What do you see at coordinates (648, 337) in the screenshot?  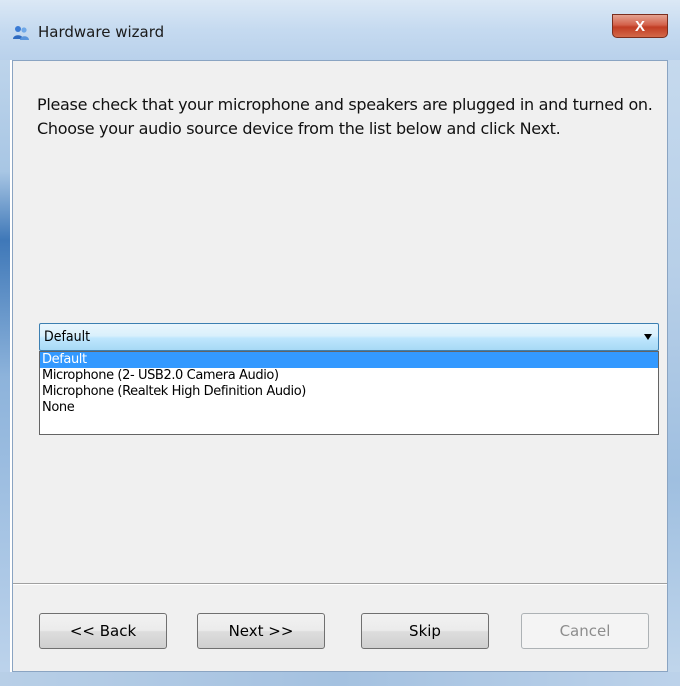 I see `chevron-down-icon` at bounding box center [648, 337].